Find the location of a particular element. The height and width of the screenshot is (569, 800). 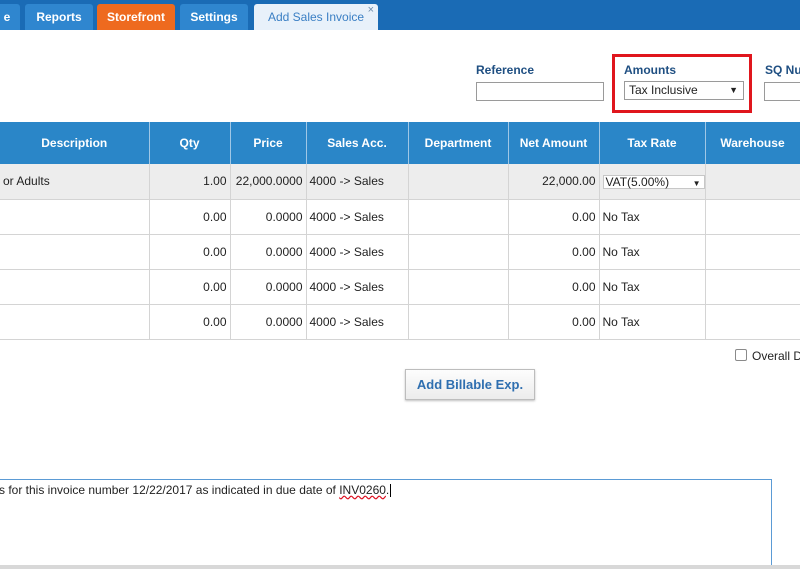

tax-rate-select-value: VAT(5.00%) is located at coordinates (637, 181).